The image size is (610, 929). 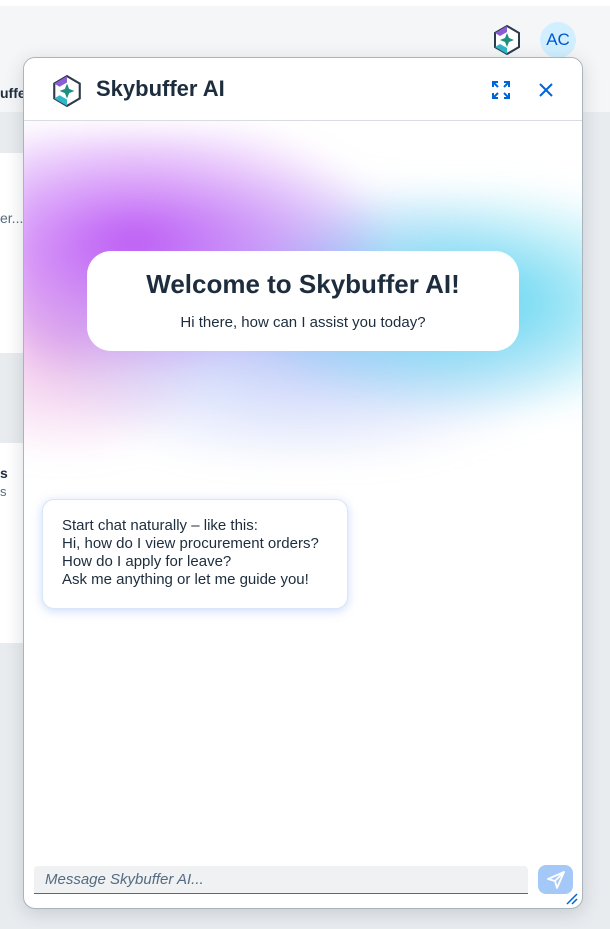 I want to click on send-icon, so click(x=555, y=879).